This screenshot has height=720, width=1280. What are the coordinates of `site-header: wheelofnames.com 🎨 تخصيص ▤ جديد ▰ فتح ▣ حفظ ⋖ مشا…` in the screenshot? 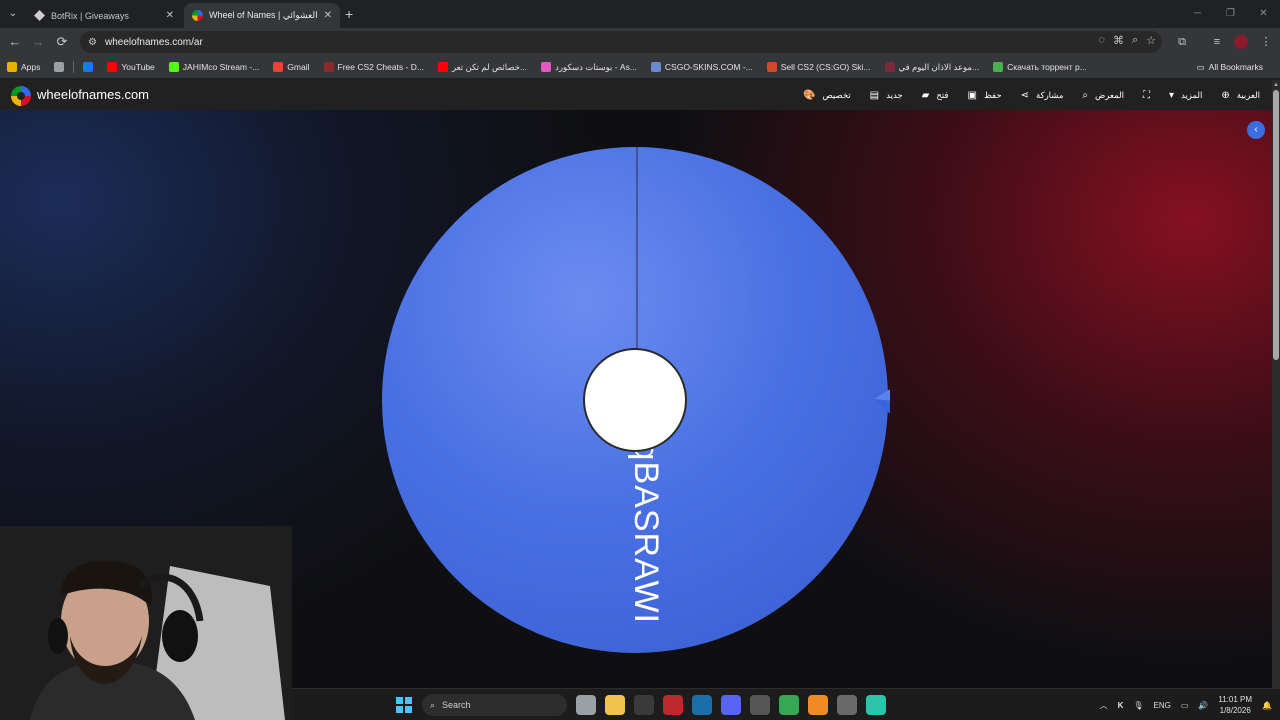 It's located at (636, 95).